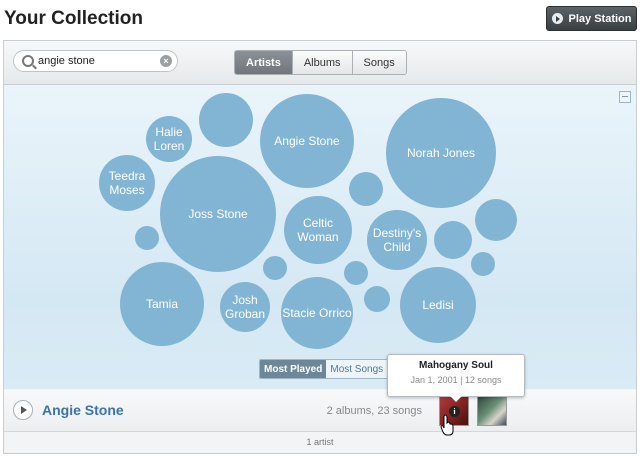 Image resolution: width=640 pixels, height=457 pixels. Describe the element at coordinates (127, 183) in the screenshot. I see `bubble-teedra-moses: Teedra Moses` at that location.